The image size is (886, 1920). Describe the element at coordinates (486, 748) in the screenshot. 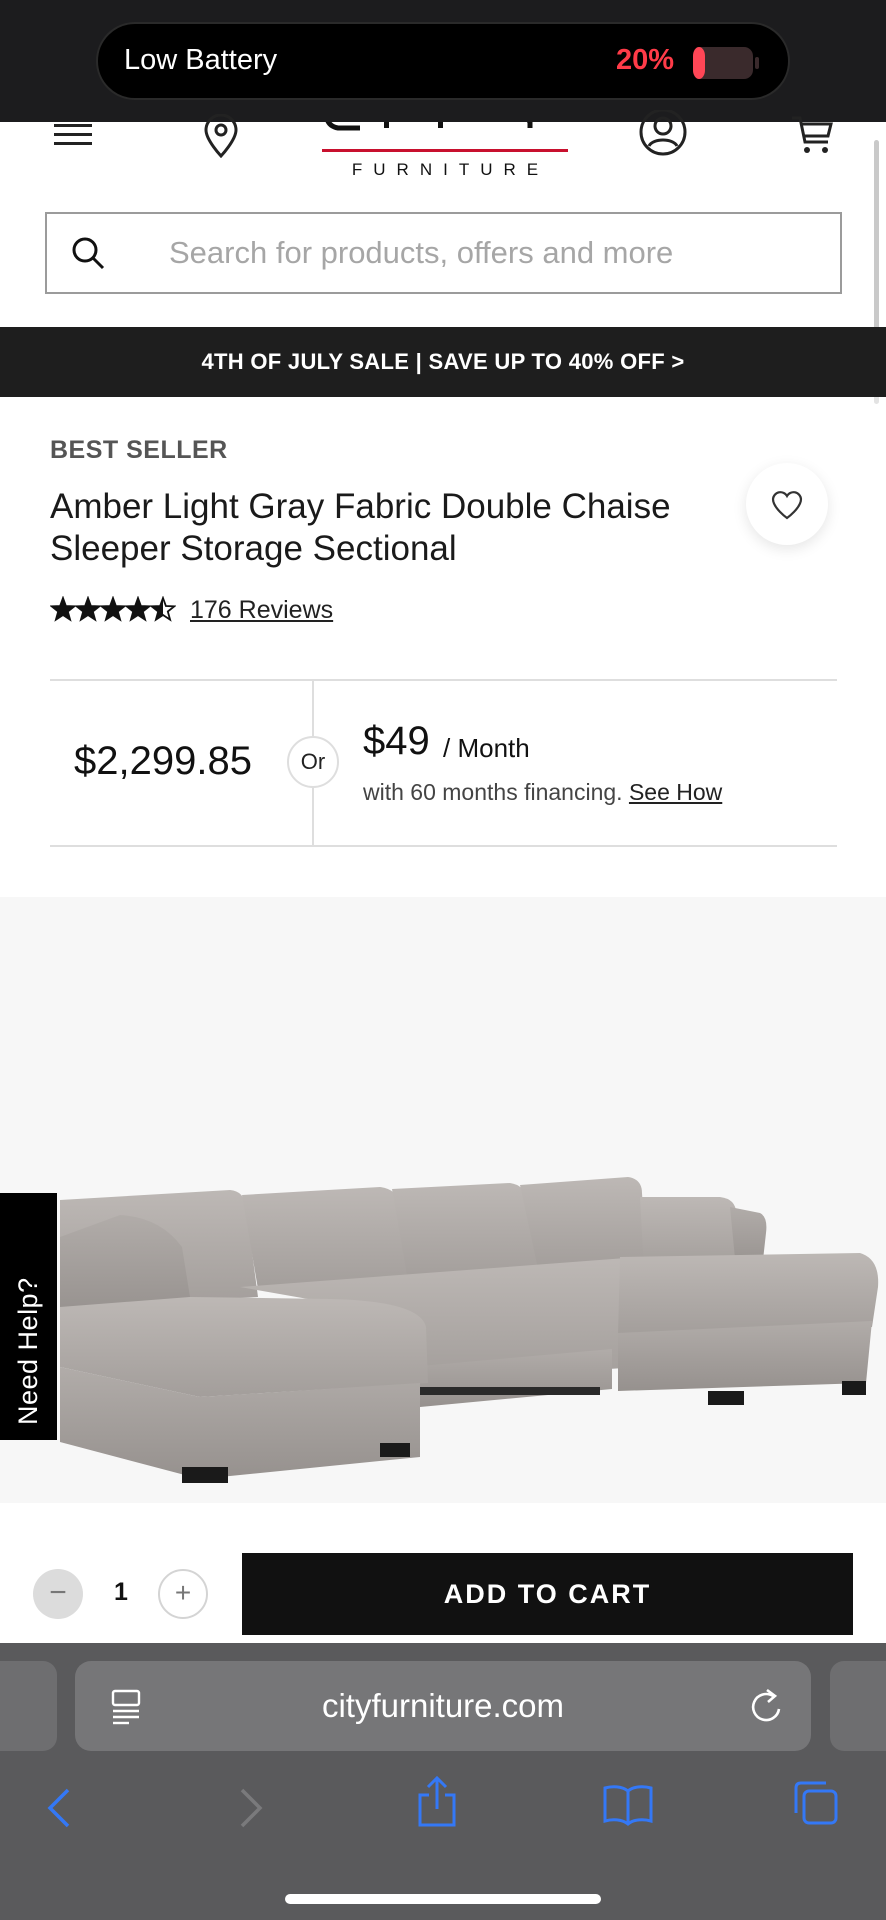

I see `monthly-unit: / Month` at that location.